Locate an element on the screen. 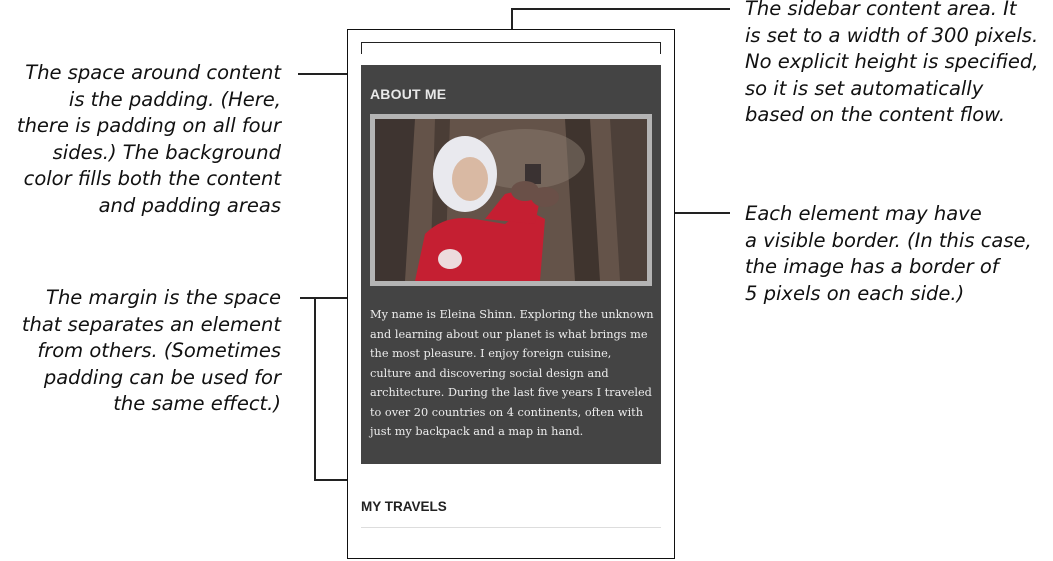 Image resolution: width=1053 pixels, height=561 pixels. profile-photo-illustration is located at coordinates (511, 200).